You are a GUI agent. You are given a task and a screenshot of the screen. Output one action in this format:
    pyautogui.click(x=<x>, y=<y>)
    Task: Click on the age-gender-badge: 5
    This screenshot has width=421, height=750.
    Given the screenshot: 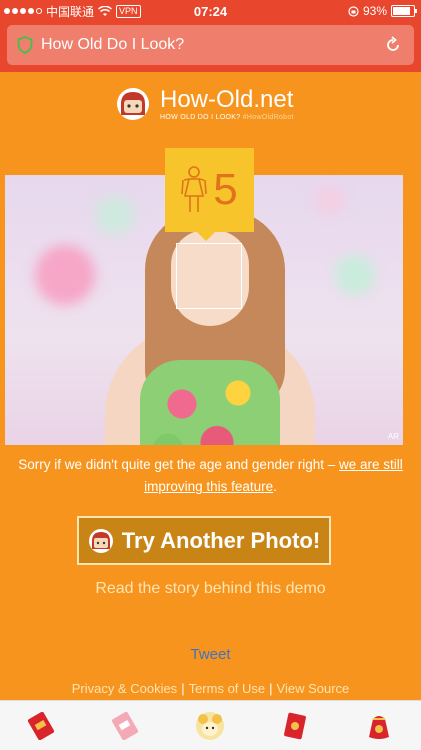 What is the action you would take?
    pyautogui.click(x=209, y=194)
    